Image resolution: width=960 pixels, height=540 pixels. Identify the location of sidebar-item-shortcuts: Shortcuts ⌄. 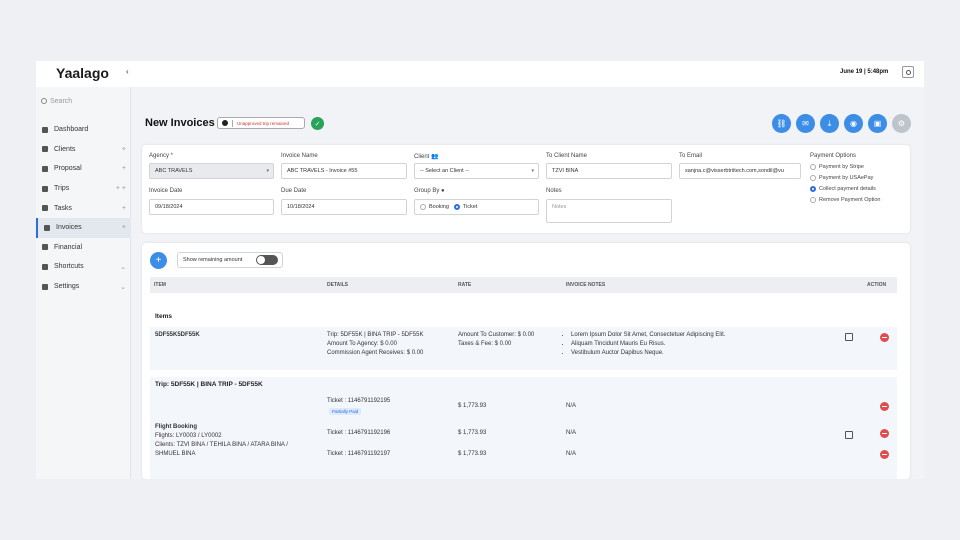
(83, 267).